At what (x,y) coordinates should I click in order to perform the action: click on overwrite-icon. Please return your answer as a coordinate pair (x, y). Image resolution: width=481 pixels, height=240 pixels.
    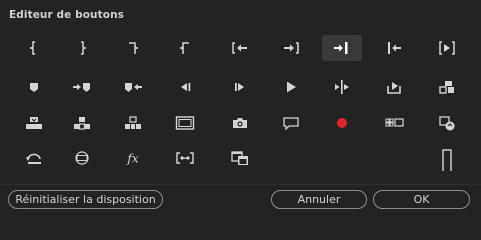
    Looking at the image, I should click on (34, 123).